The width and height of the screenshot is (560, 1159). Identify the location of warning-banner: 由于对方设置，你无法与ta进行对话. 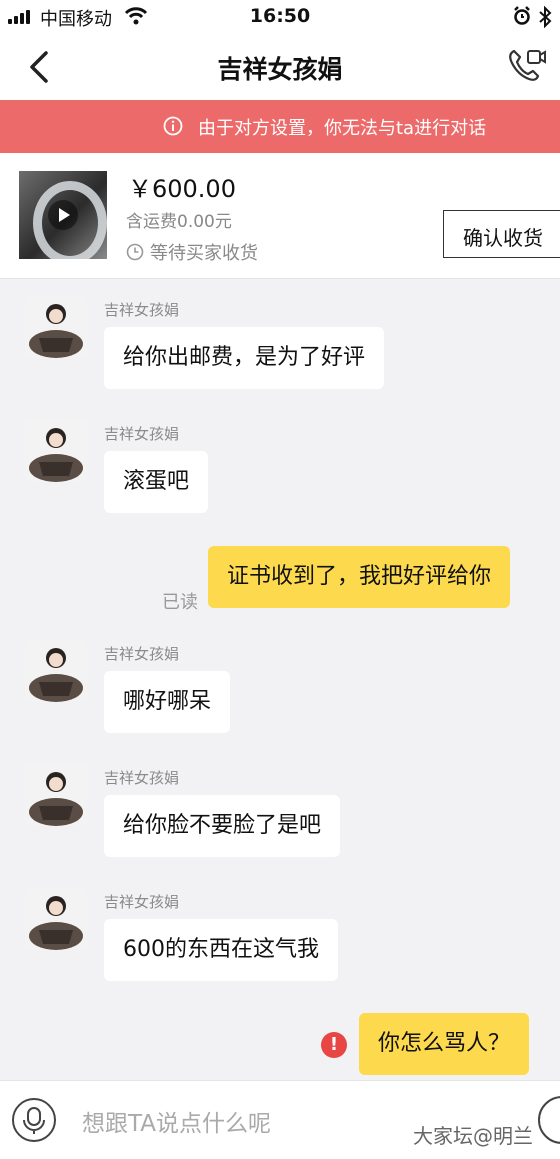
(280, 126).